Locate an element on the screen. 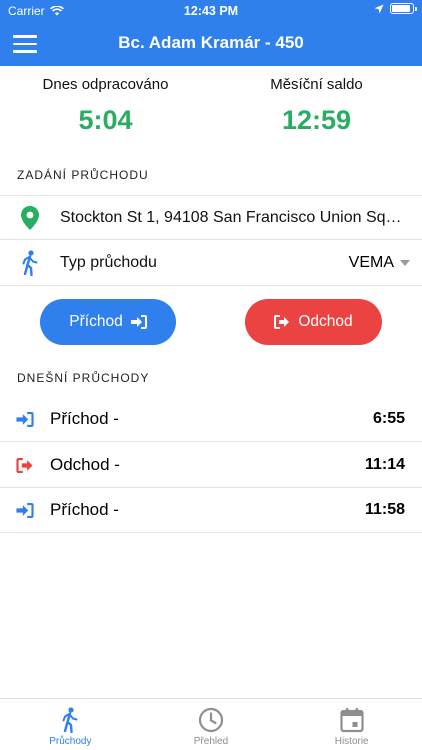 The image size is (422, 750). top-bar: Carrier 12:43 PM Bc. Adam Kramár - 450 is located at coordinates (211, 33).